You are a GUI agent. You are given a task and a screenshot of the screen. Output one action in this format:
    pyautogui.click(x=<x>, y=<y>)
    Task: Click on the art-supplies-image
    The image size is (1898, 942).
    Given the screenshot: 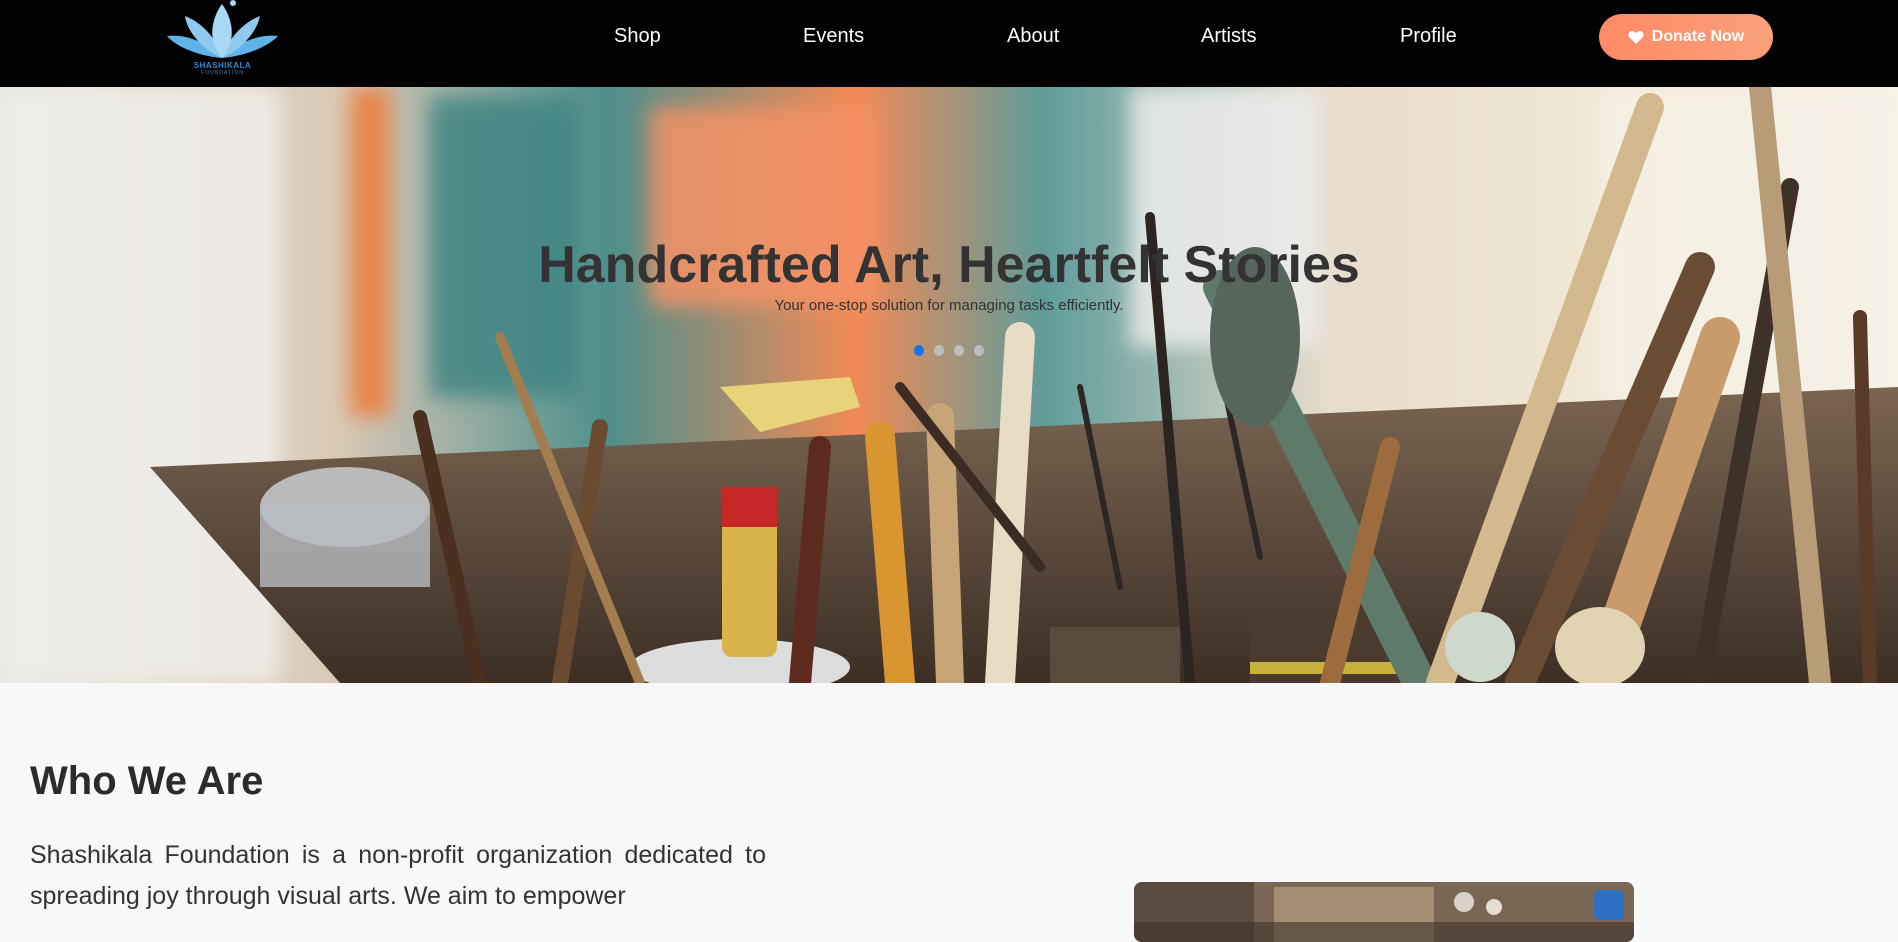 What is the action you would take?
    pyautogui.click(x=1384, y=912)
    